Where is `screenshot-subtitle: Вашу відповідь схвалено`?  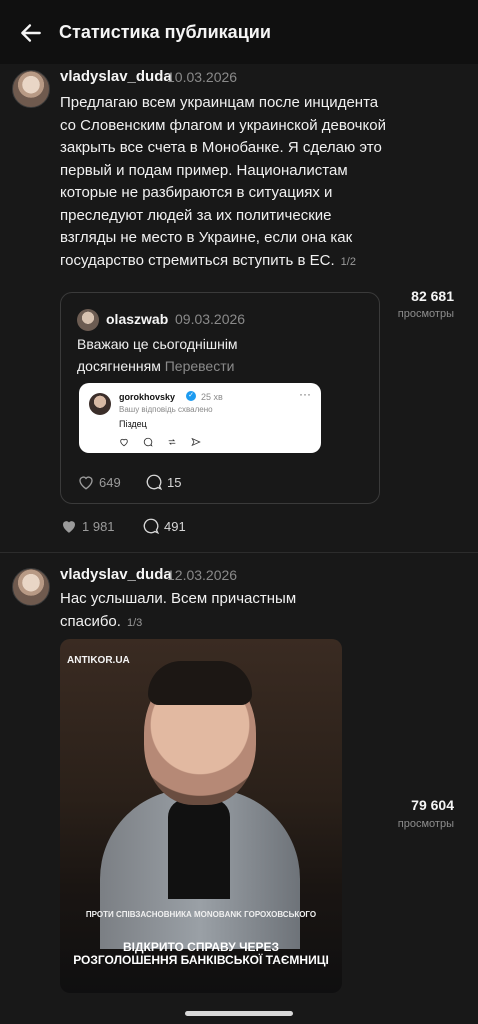
screenshot-subtitle: Вашу відповідь схвалено is located at coordinates (166, 409).